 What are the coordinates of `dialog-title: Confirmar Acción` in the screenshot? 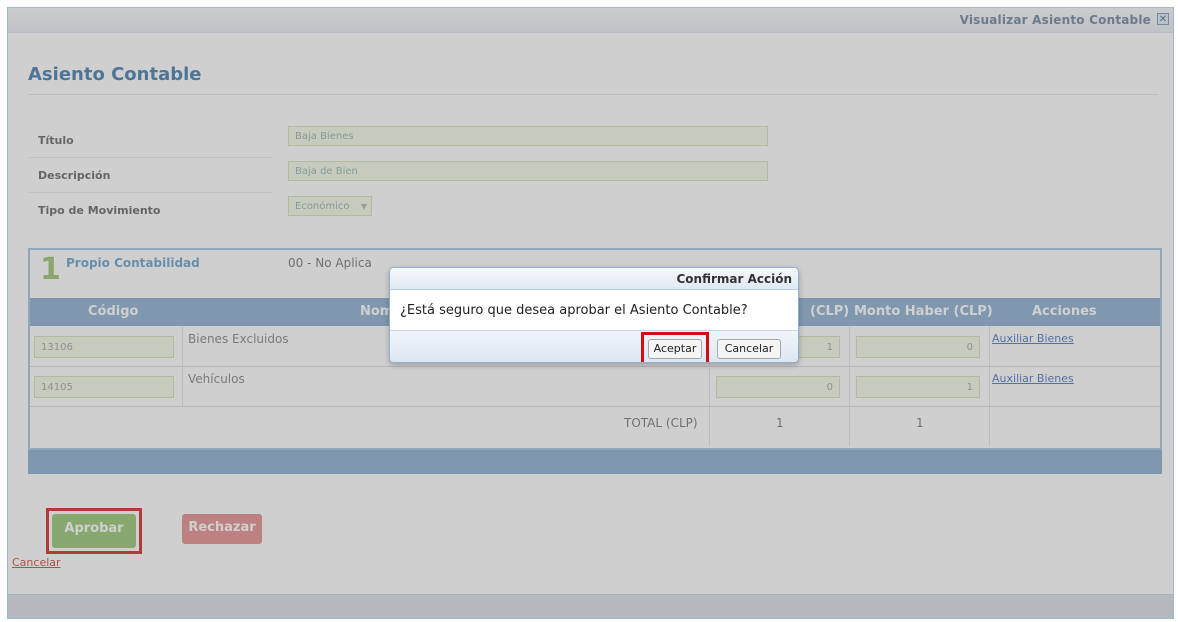 It's located at (594, 279).